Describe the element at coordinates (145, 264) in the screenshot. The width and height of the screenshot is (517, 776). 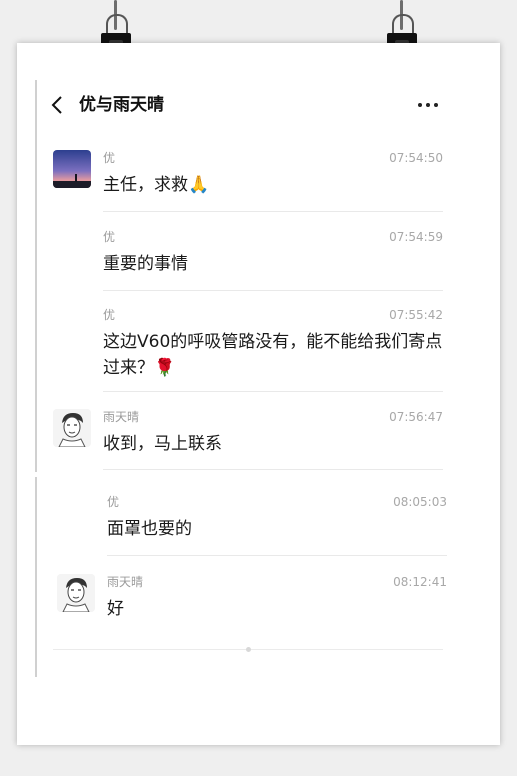
I see `message-text: 重要的事情` at that location.